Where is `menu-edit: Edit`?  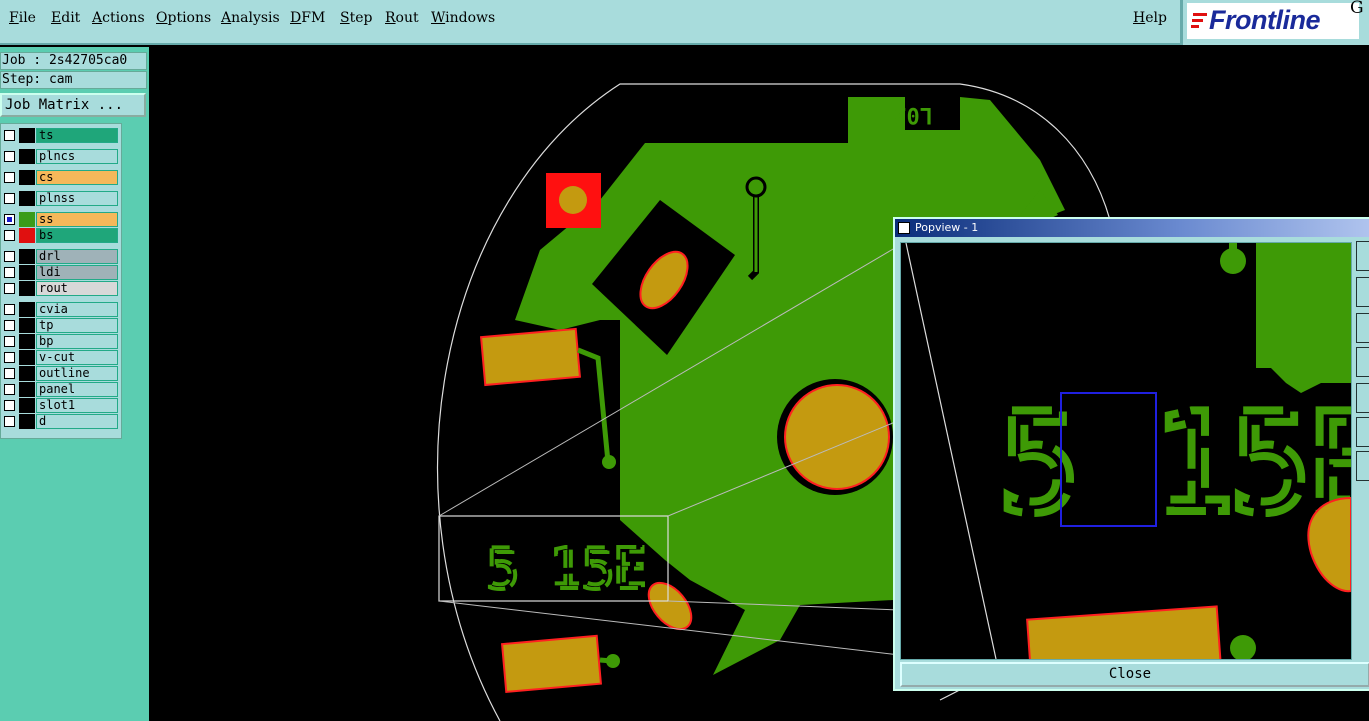 menu-edit: Edit is located at coordinates (65, 18).